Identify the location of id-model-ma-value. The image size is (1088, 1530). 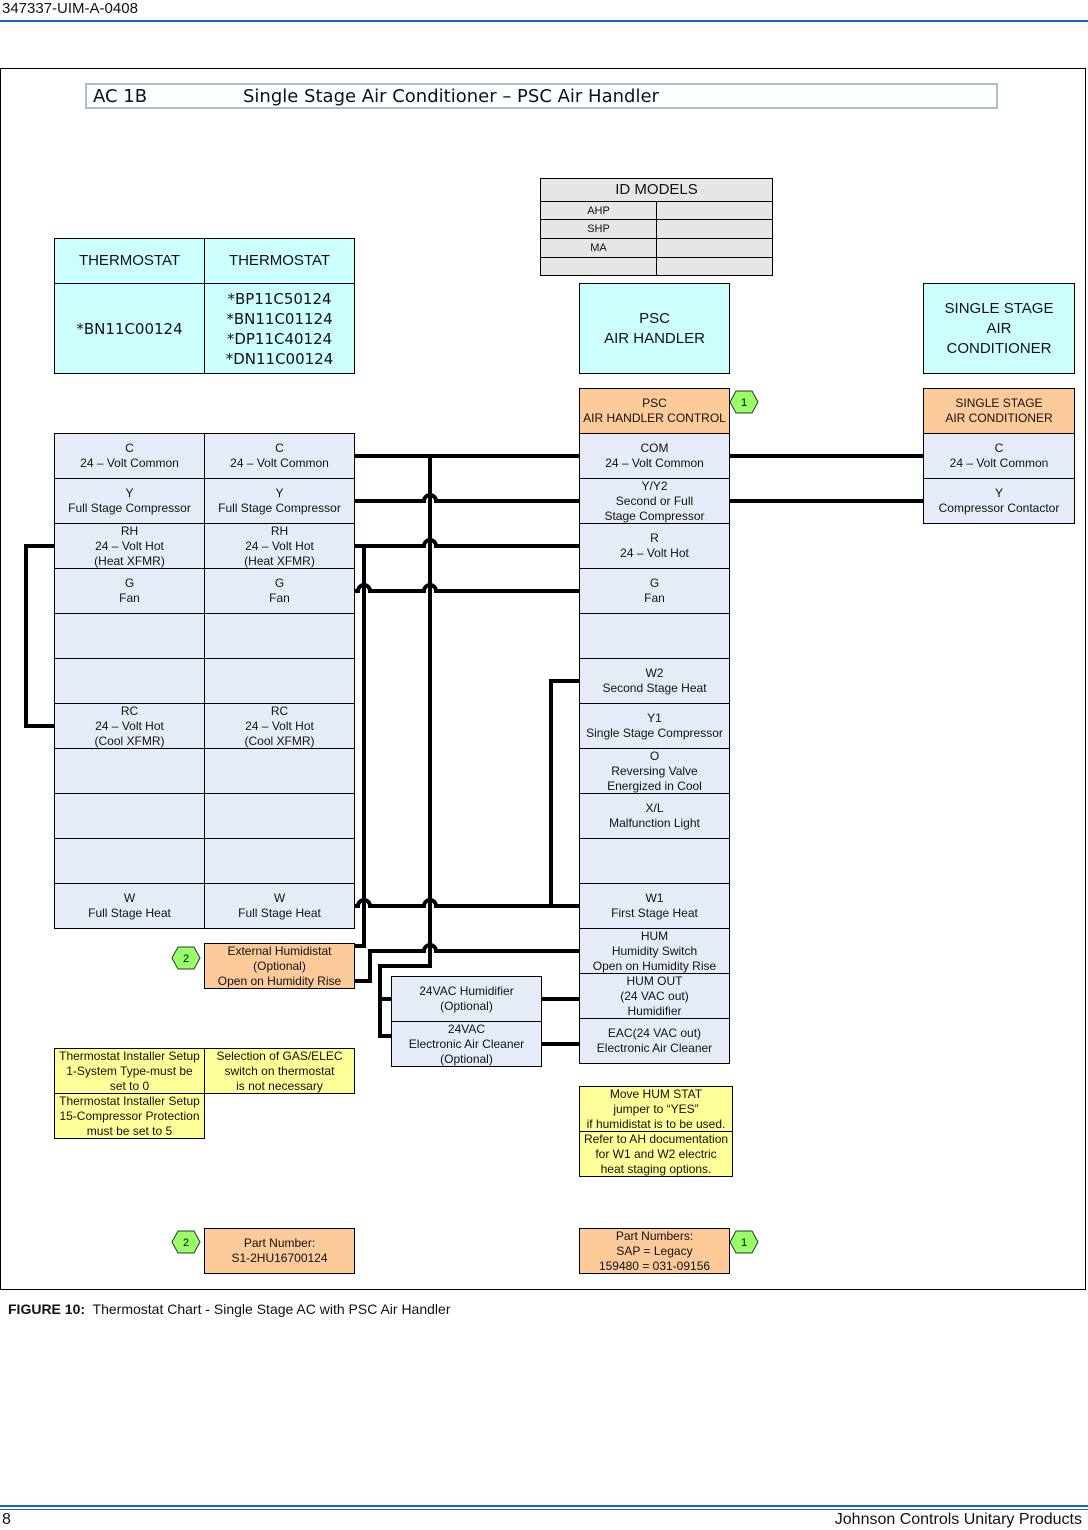
(714, 248).